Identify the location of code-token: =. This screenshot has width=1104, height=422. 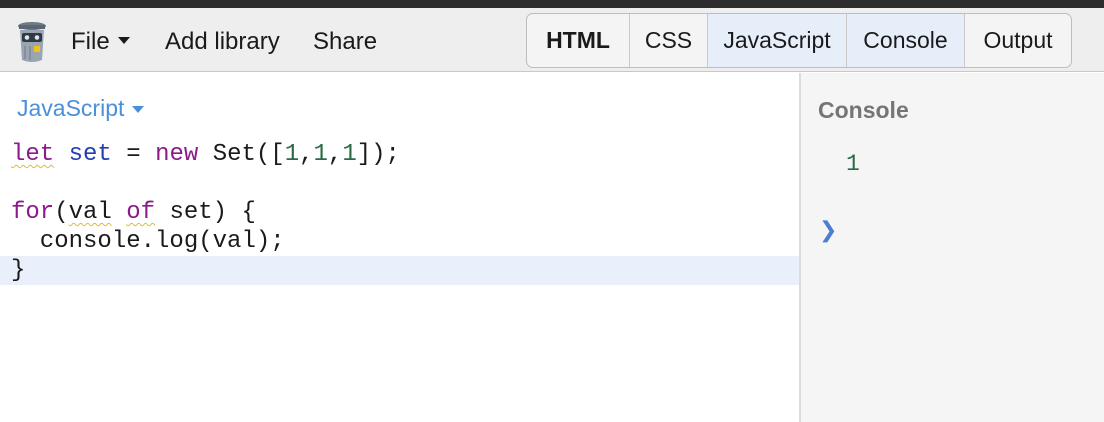
(133, 154).